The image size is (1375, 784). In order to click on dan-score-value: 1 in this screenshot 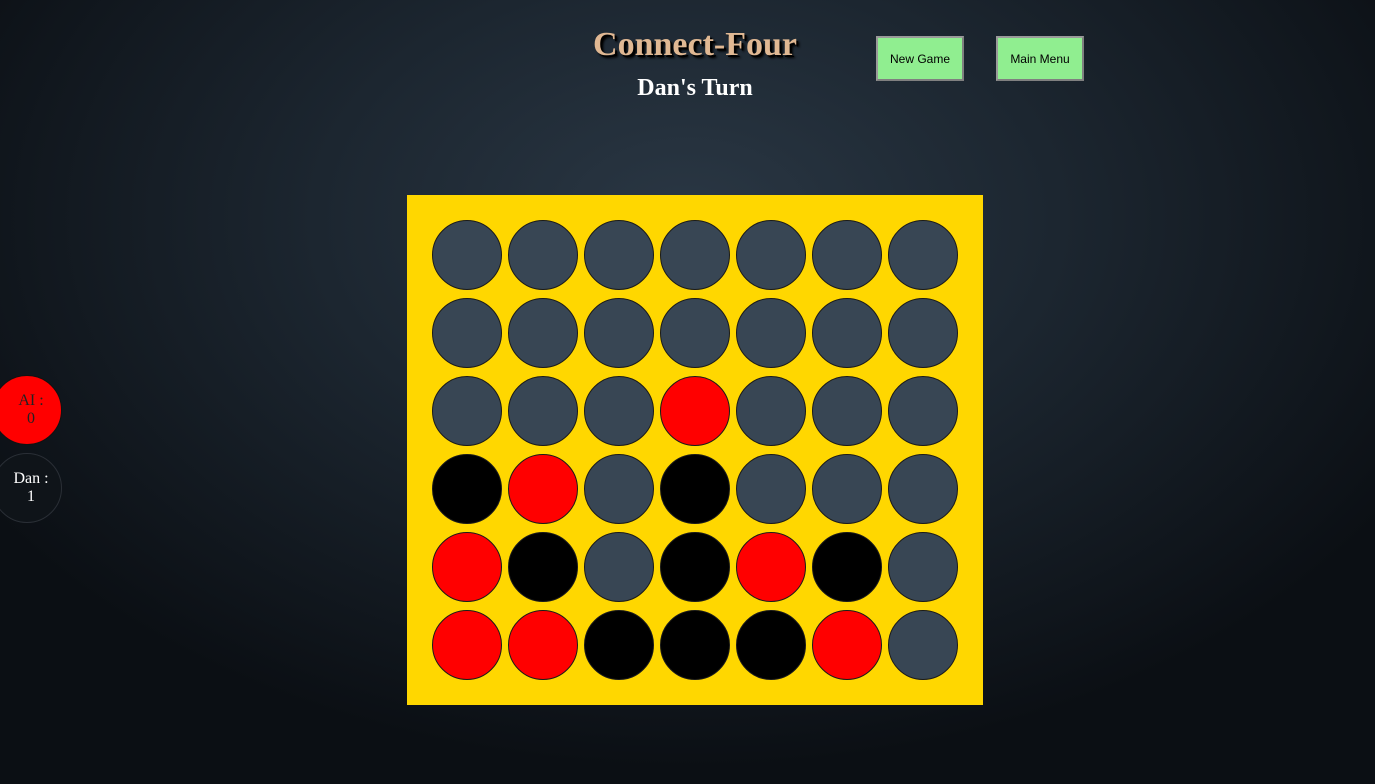, I will do `click(31, 496)`.